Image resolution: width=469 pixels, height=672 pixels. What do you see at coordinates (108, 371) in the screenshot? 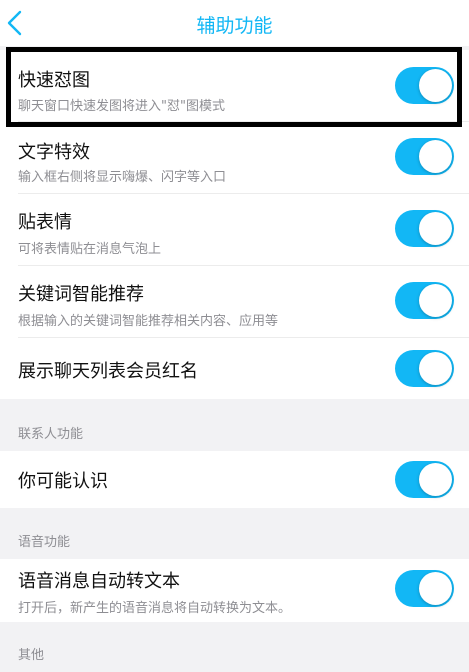
I see `setting-title: 展示聊天列表会员红名` at bounding box center [108, 371].